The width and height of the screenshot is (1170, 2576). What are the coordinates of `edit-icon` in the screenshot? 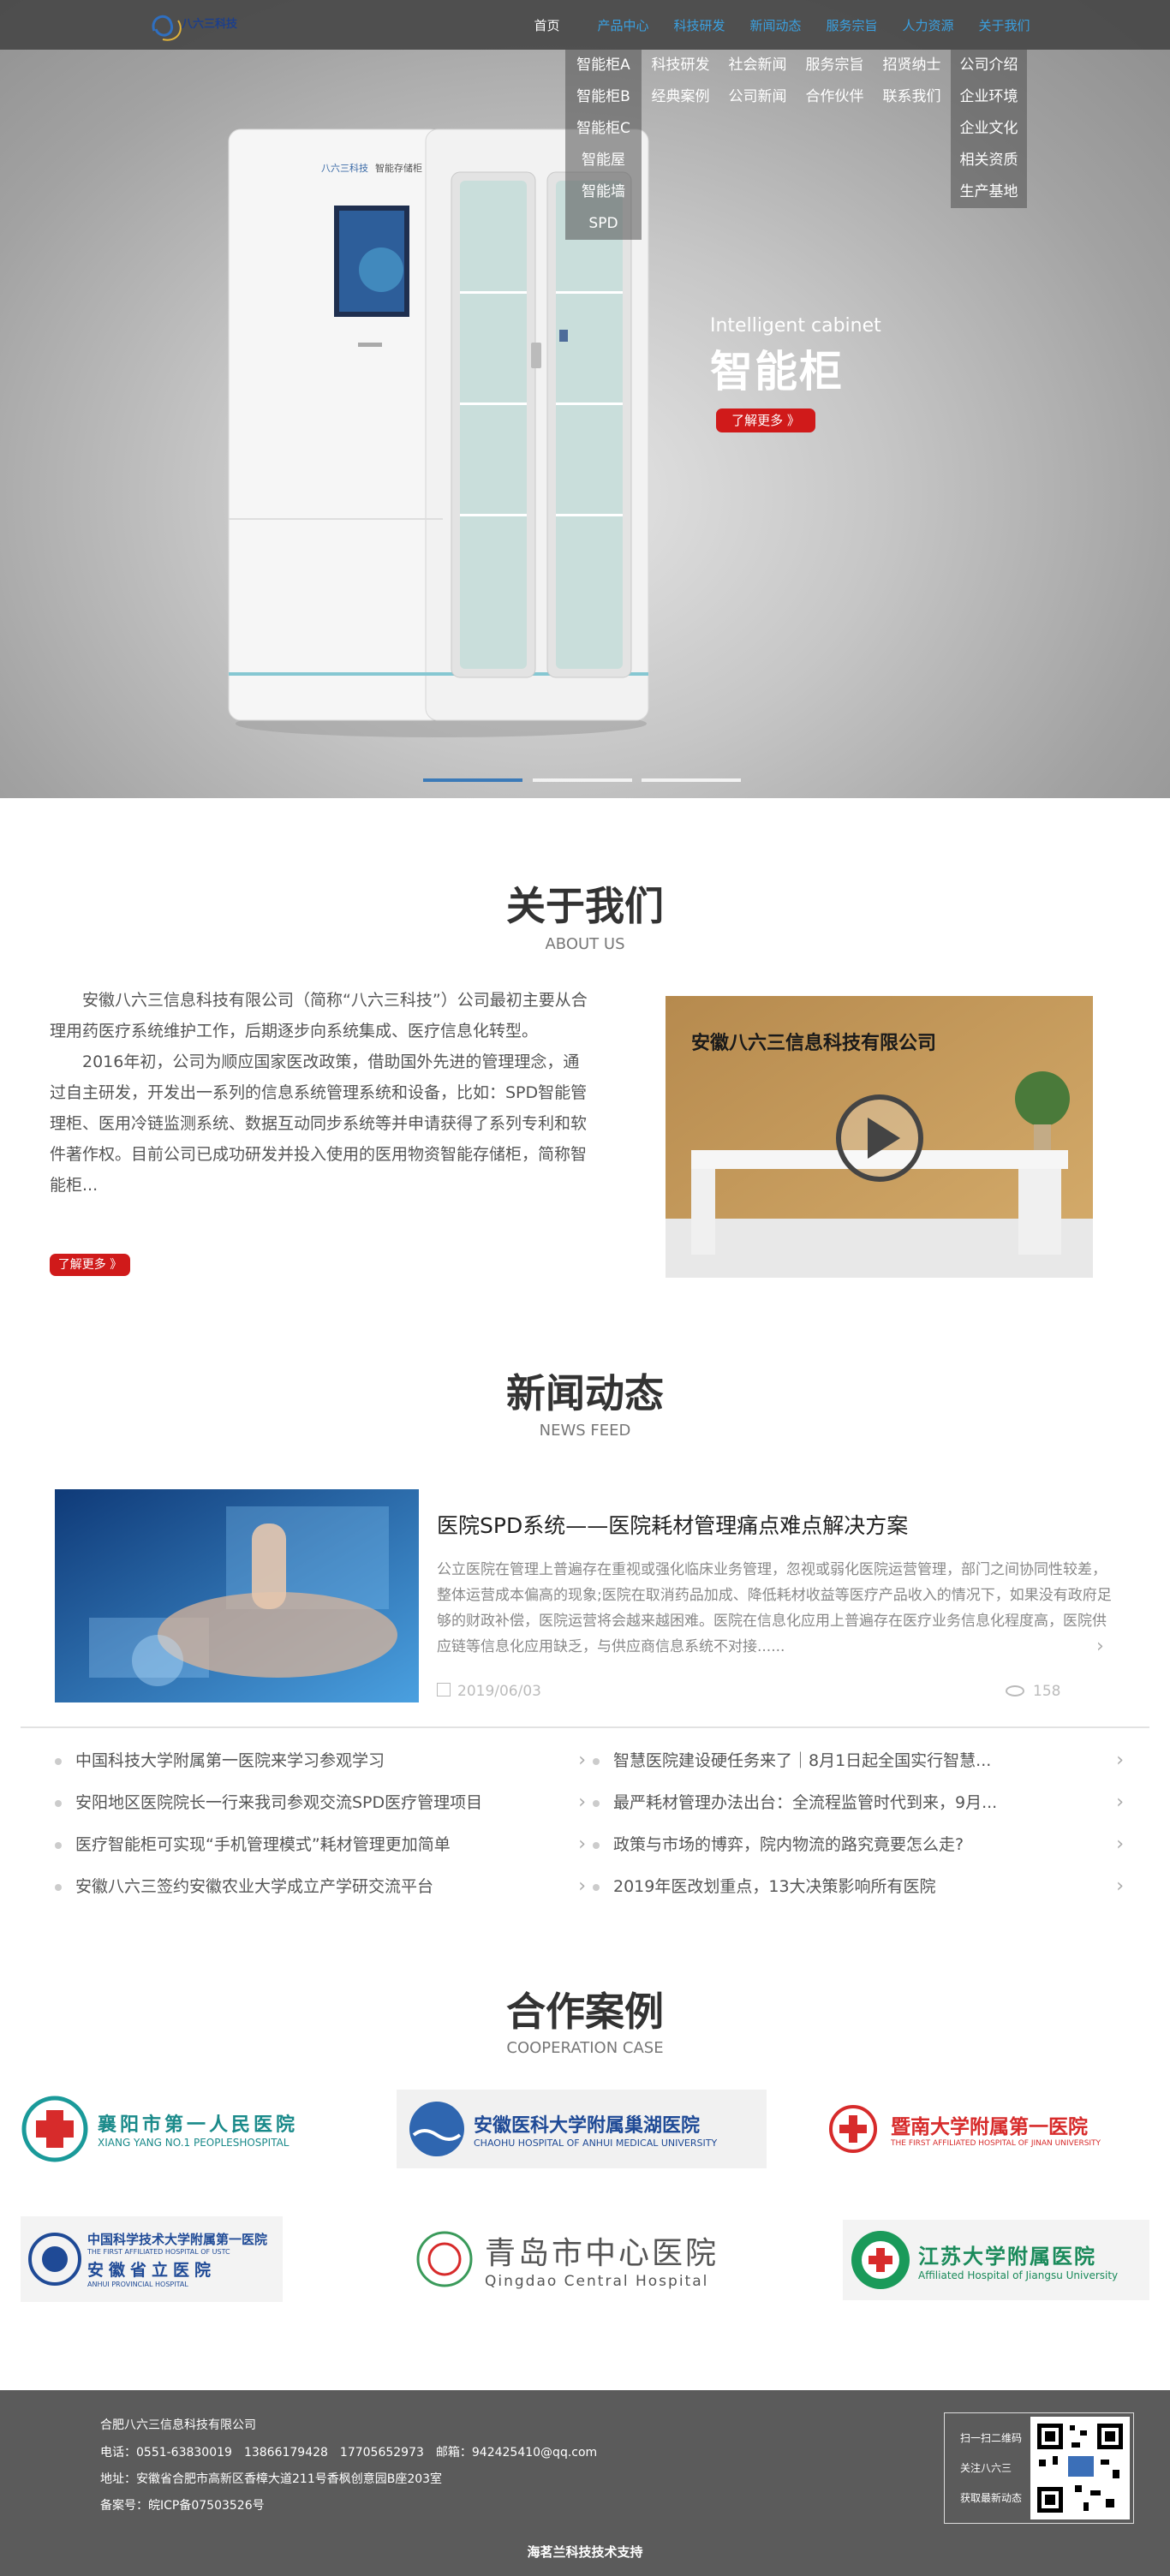 It's located at (444, 1689).